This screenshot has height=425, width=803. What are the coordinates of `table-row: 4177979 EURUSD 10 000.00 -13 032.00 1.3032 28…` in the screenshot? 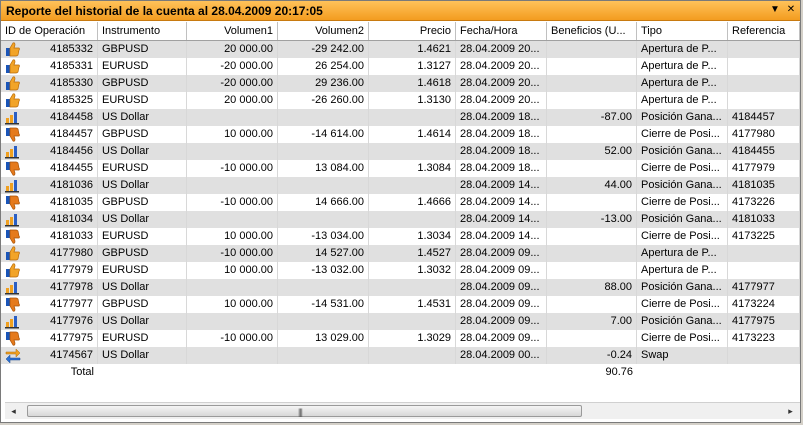 It's located at (400, 270).